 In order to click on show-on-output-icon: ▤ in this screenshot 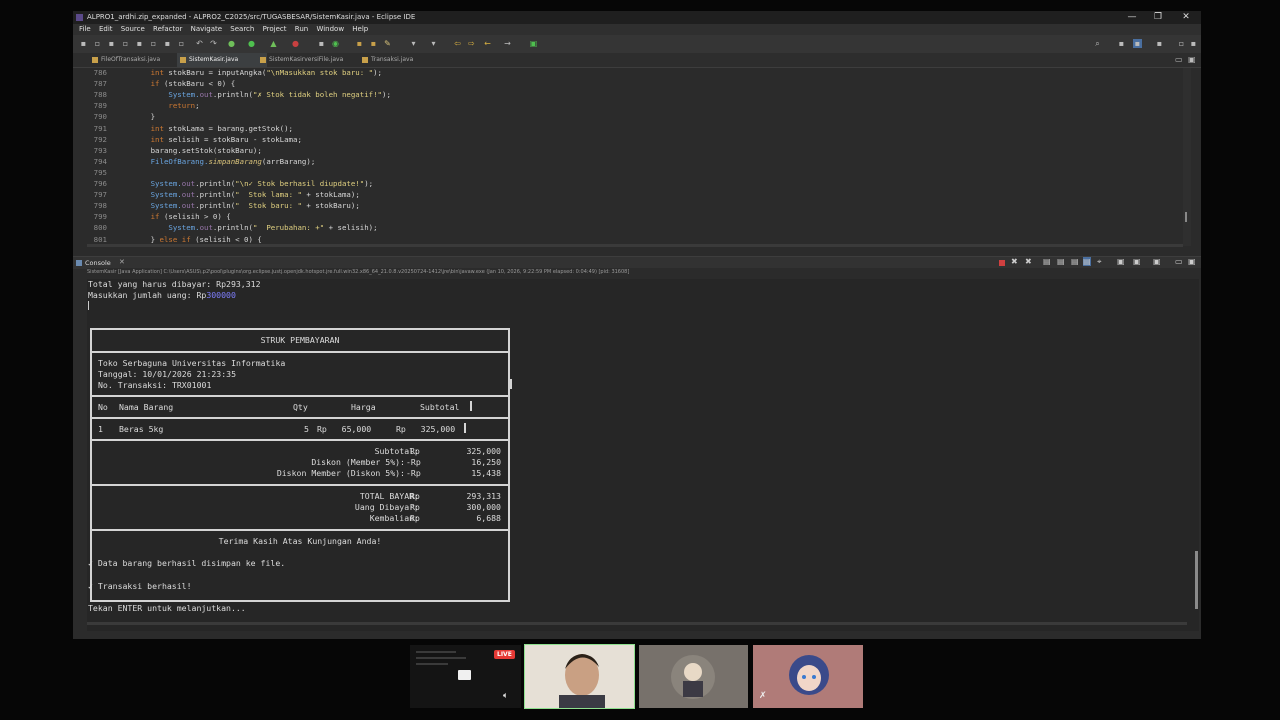, I will do `click(1087, 261)`.